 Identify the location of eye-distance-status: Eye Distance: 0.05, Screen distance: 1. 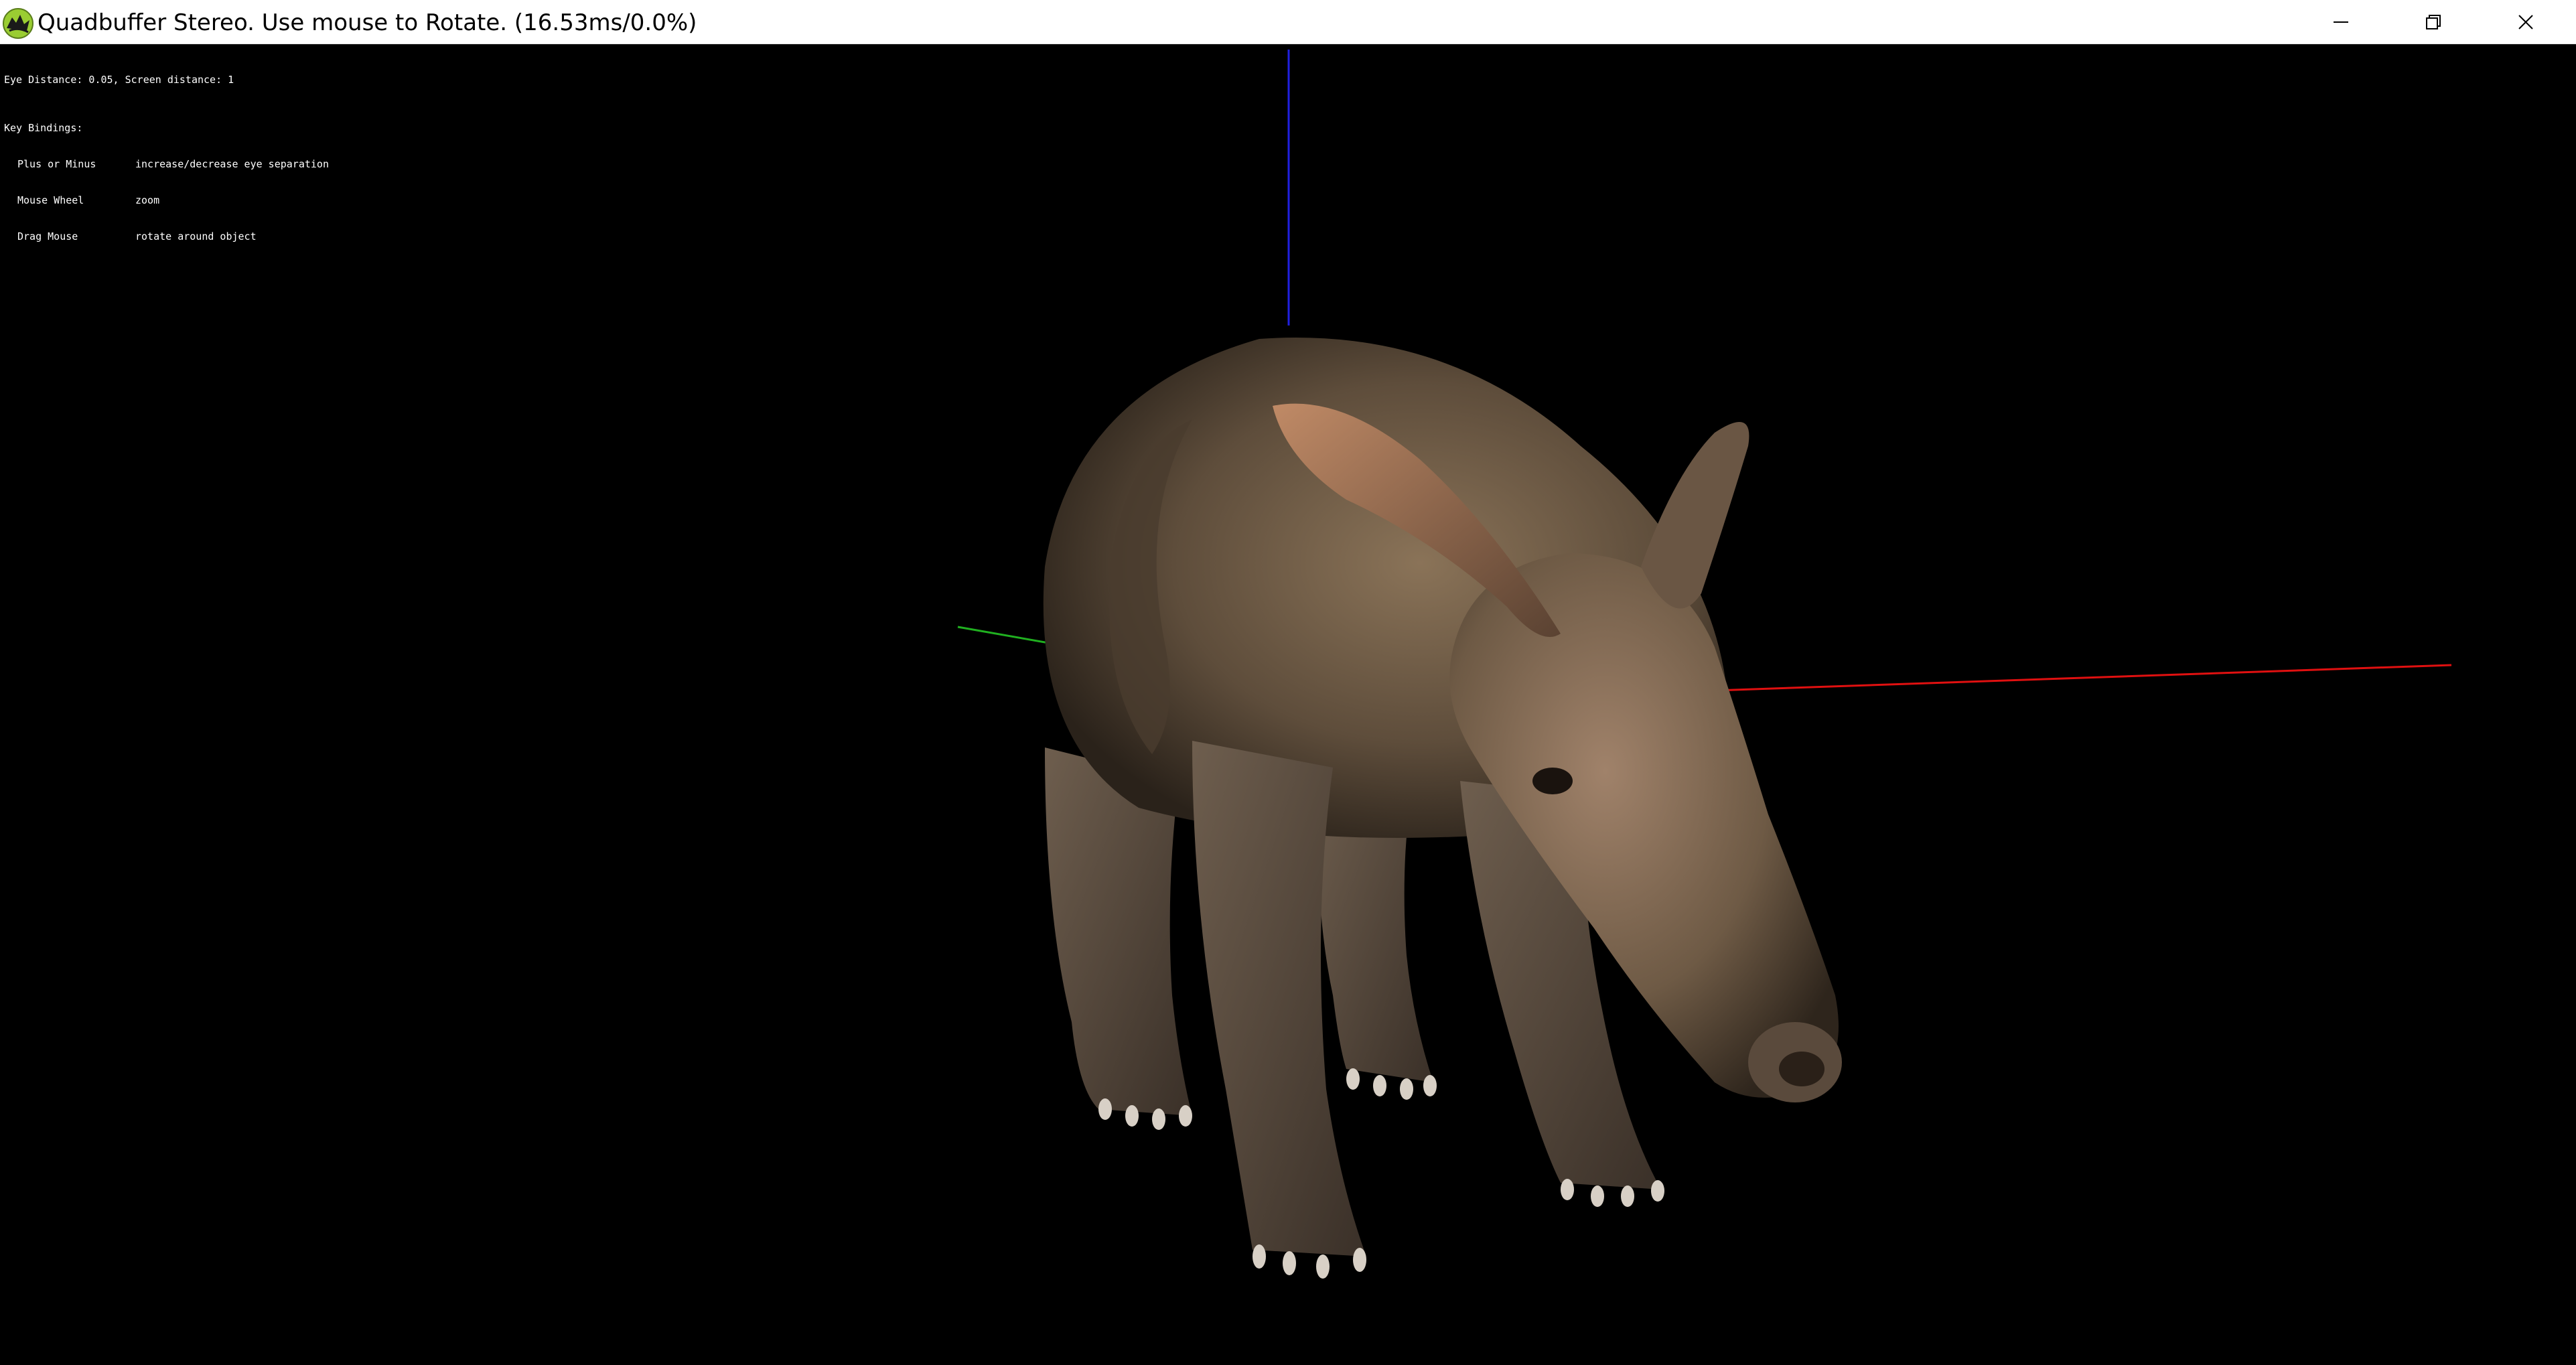
(119, 80).